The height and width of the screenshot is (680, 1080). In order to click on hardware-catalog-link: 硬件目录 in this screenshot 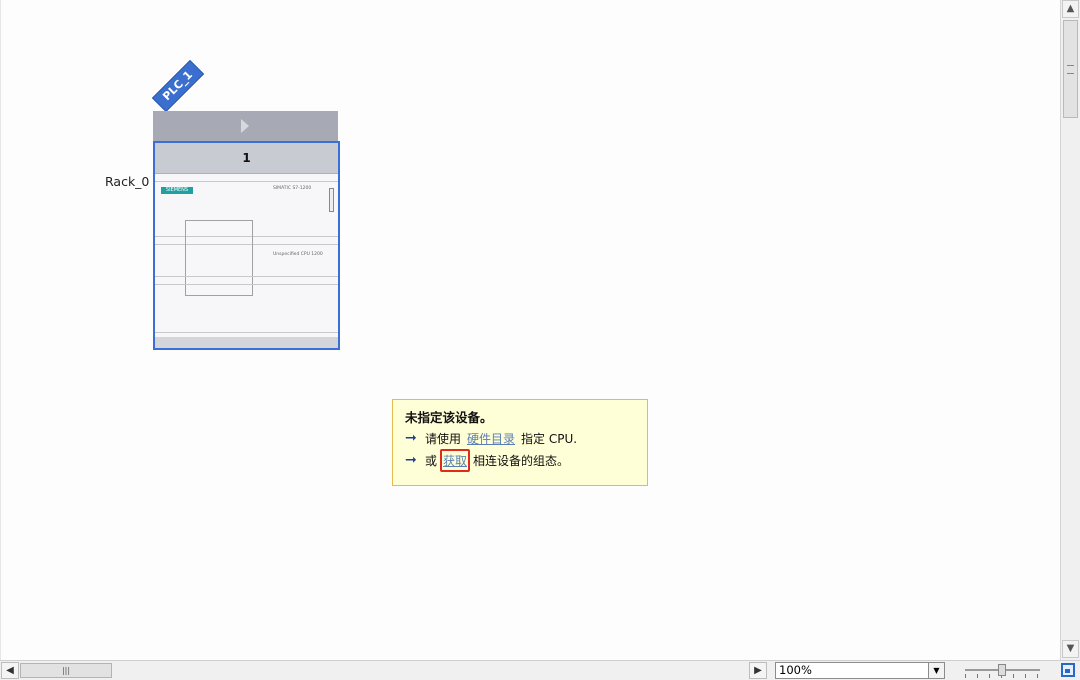, I will do `click(491, 438)`.